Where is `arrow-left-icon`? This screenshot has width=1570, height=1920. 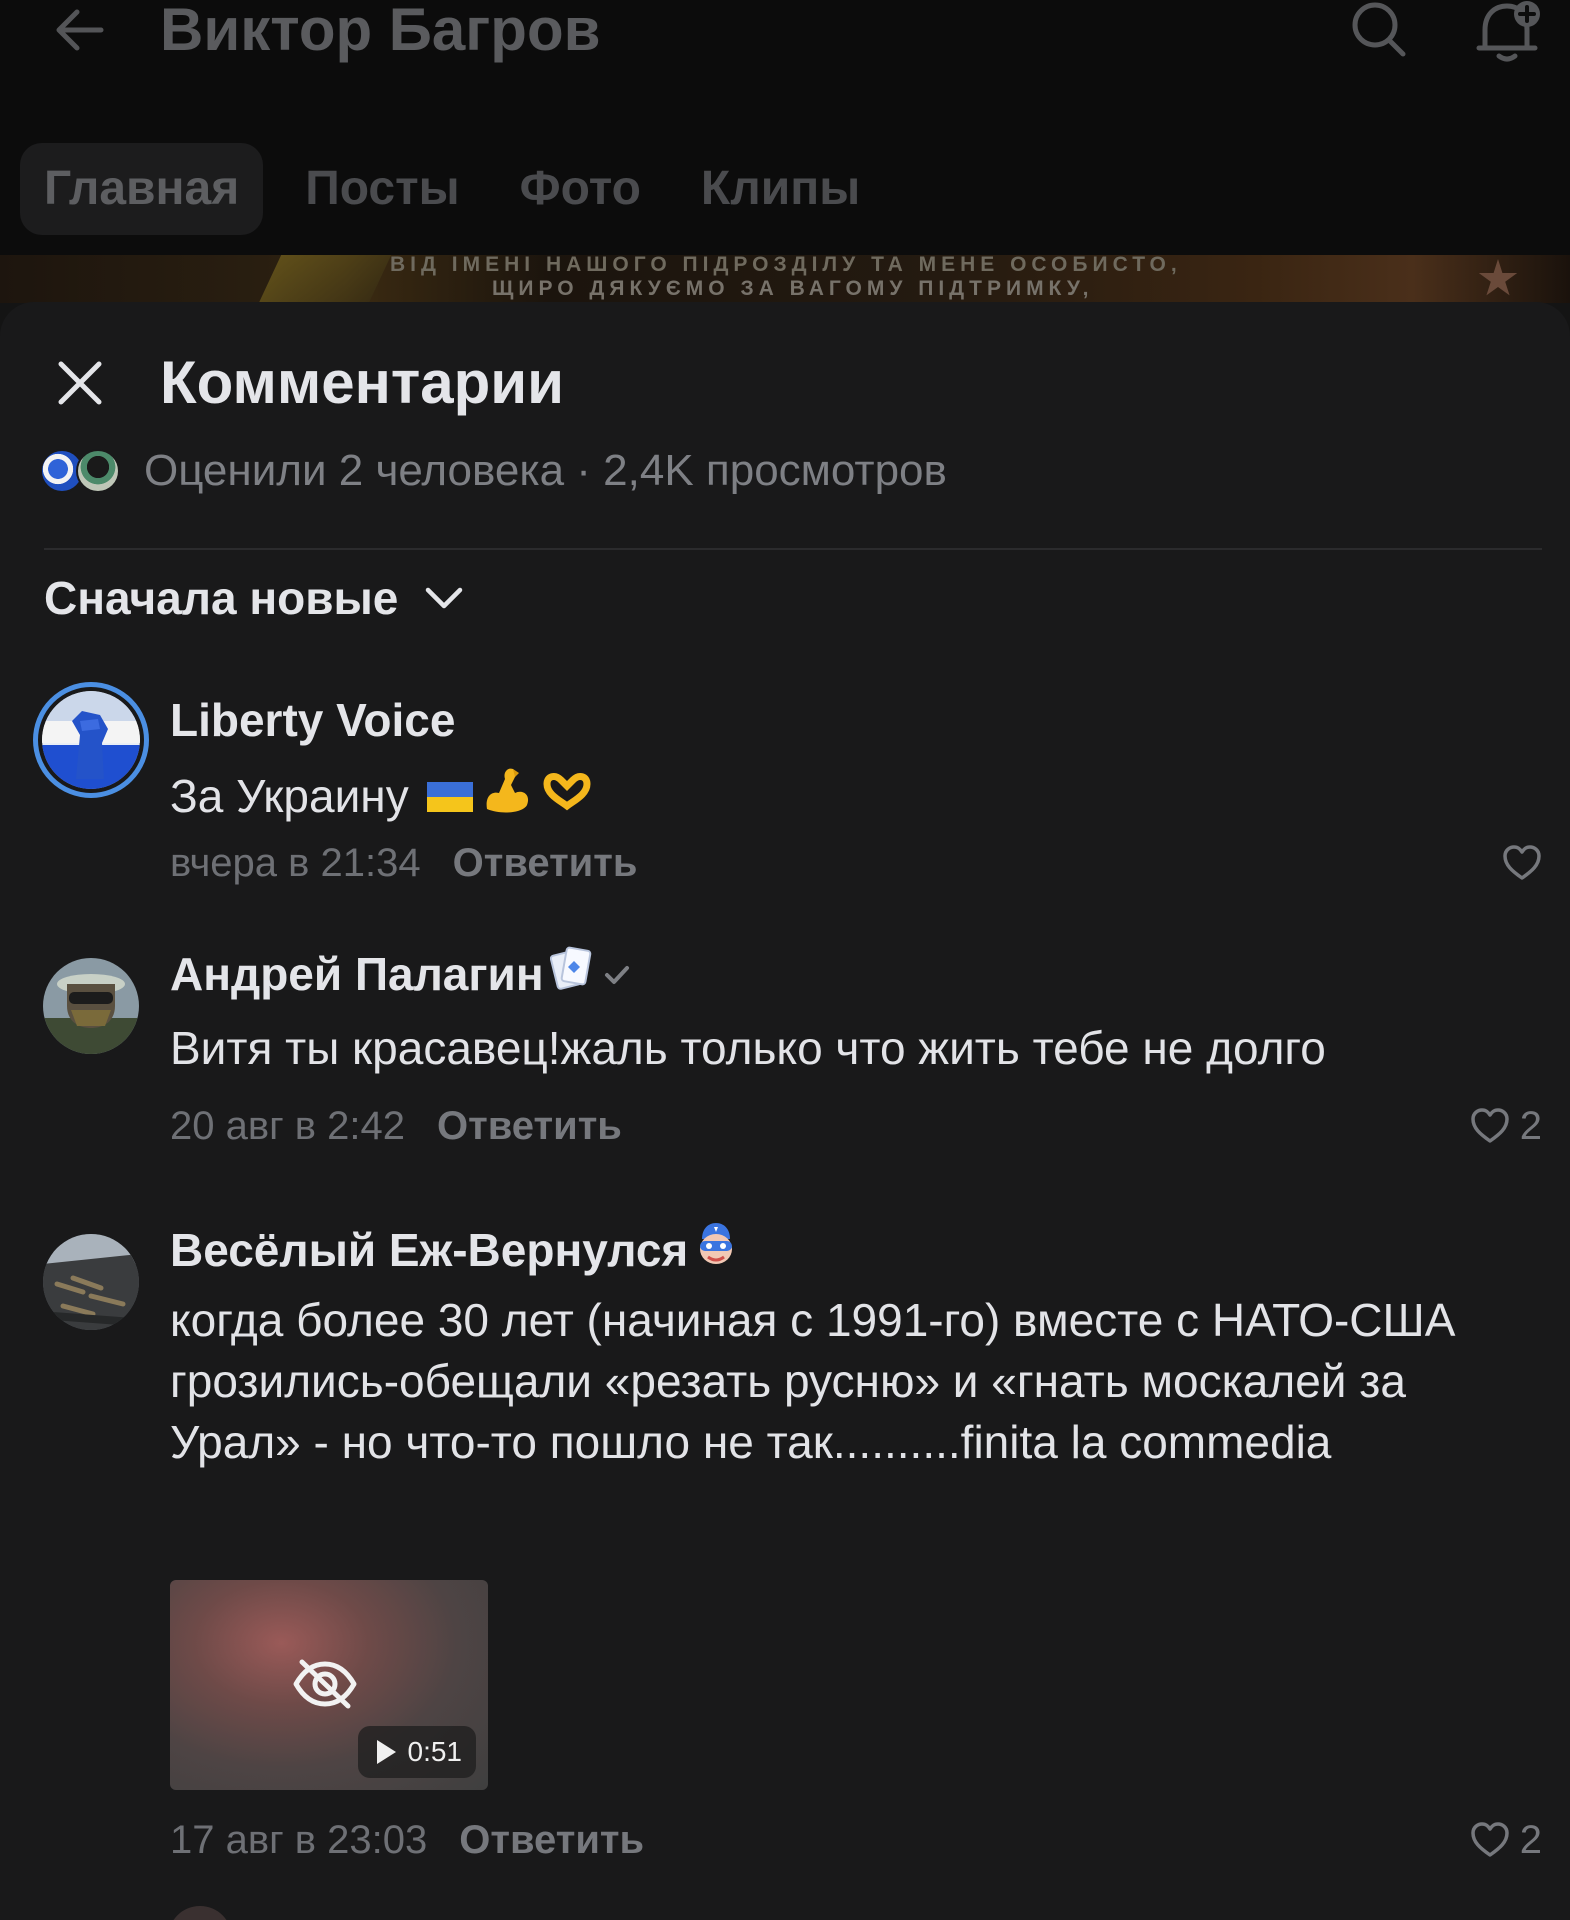
arrow-left-icon is located at coordinates (80, 30).